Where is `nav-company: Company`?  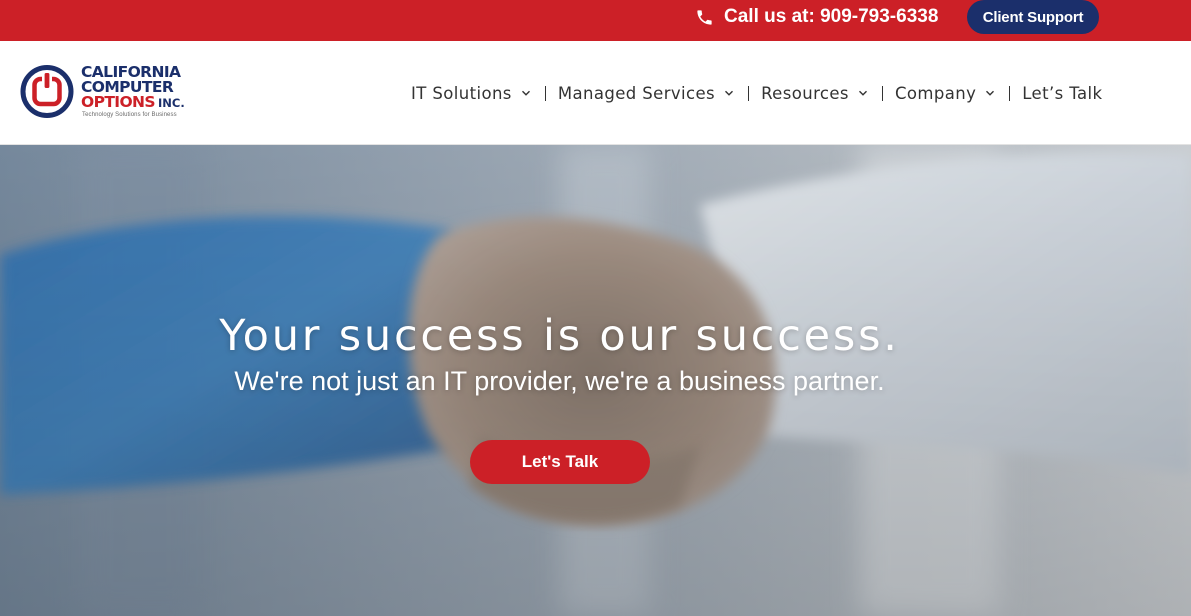
nav-company: Company is located at coordinates (945, 93).